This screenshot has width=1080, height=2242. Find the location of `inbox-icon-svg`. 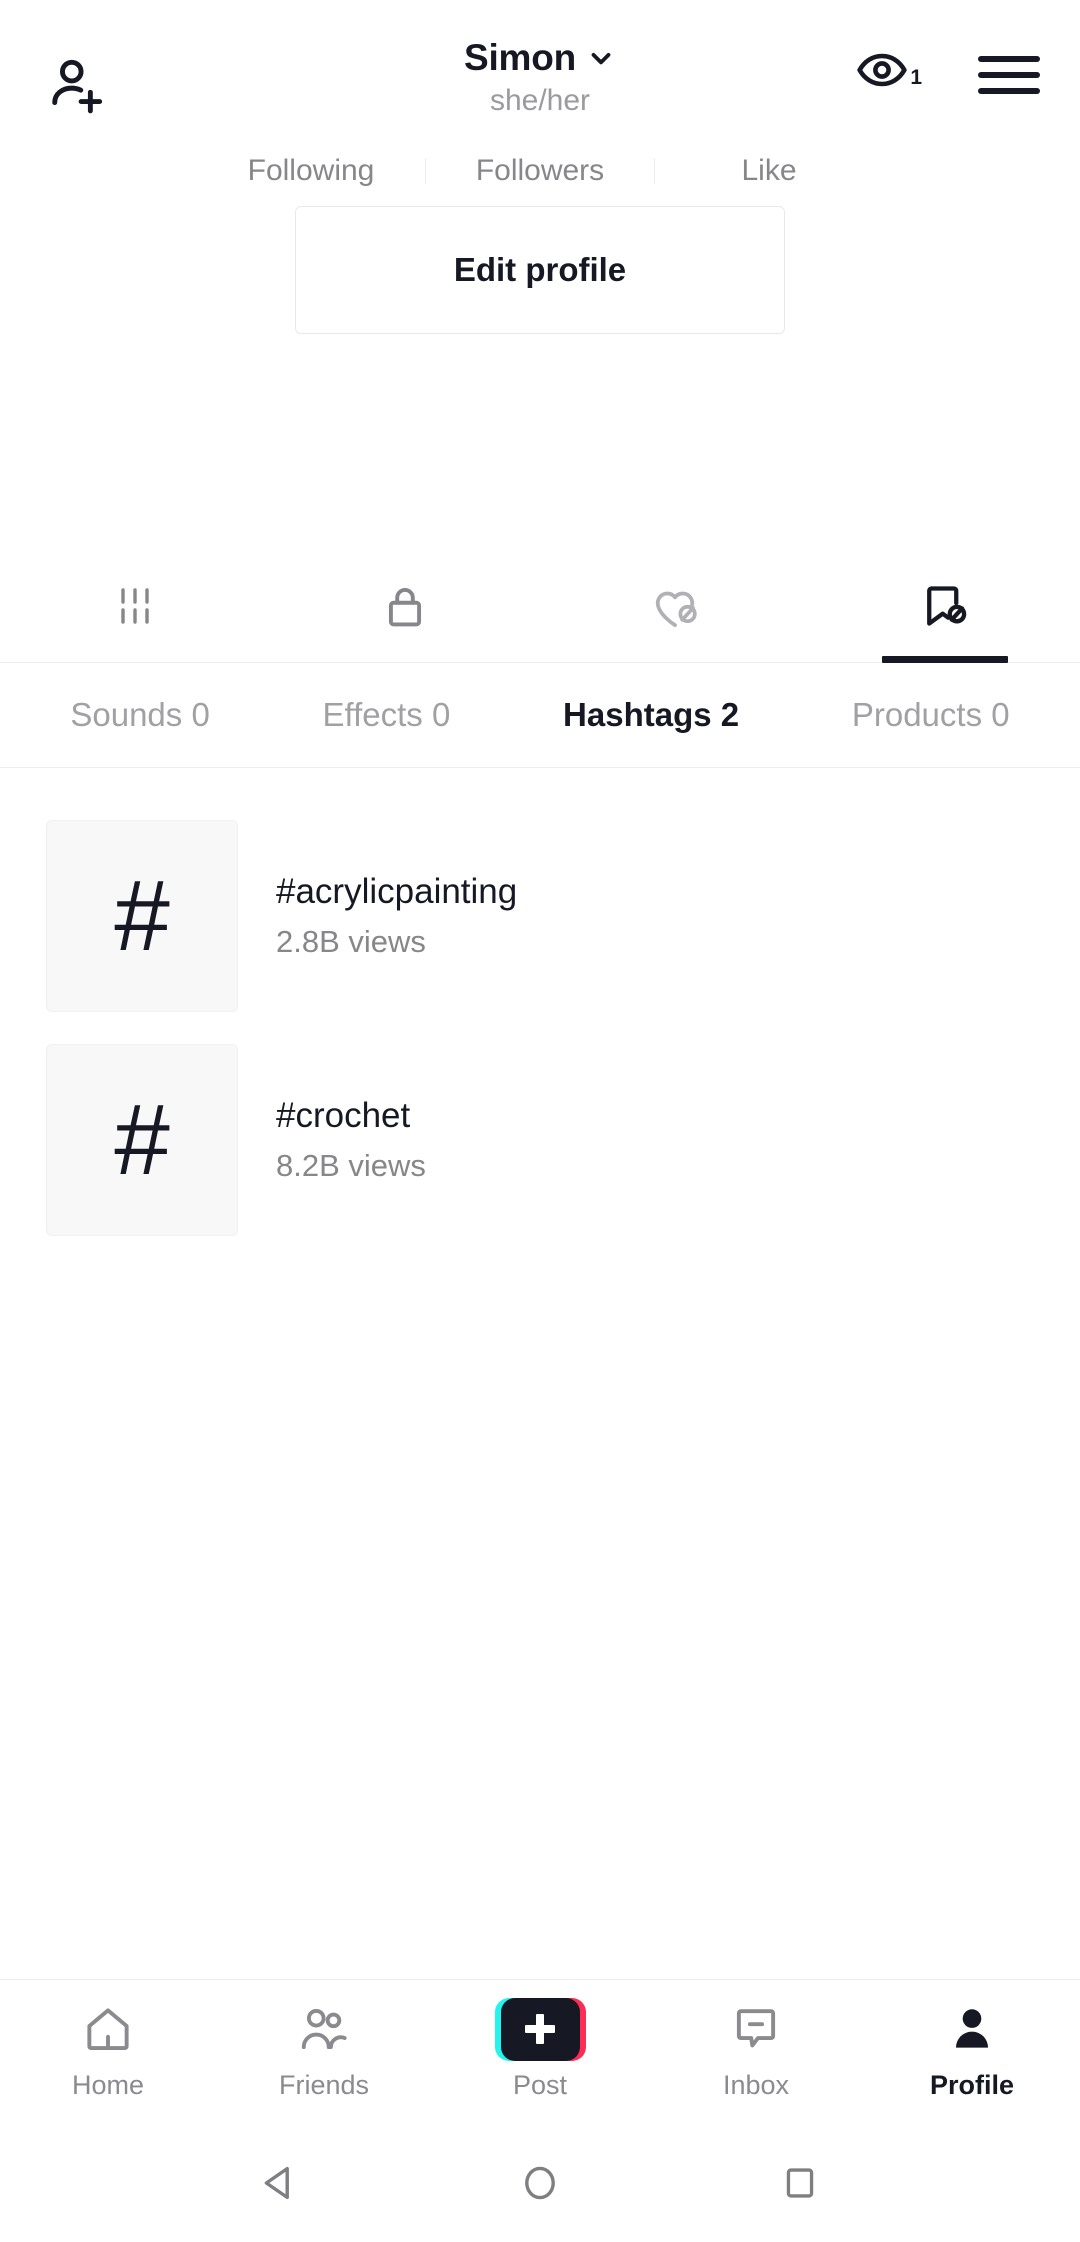

inbox-icon-svg is located at coordinates (756, 2028).